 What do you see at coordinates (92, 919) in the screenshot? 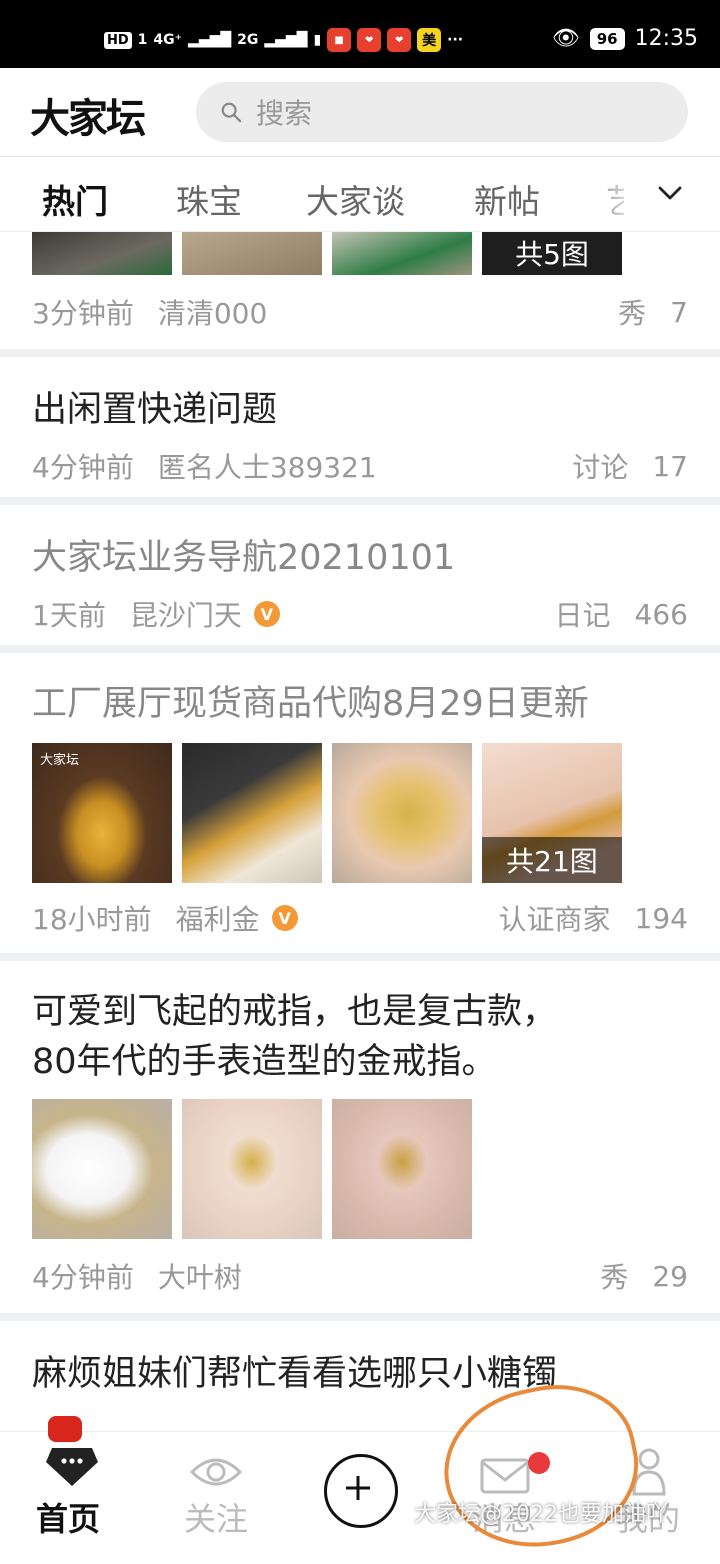
I see `post-time: 18小时前` at bounding box center [92, 919].